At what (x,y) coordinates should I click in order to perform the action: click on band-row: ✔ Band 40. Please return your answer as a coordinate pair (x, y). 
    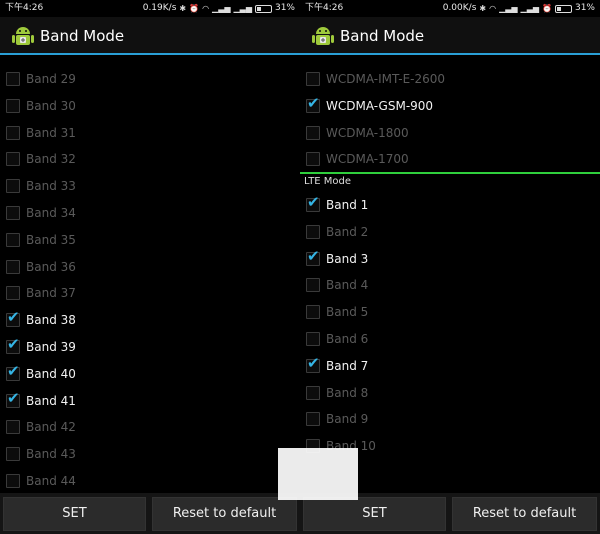
    Looking at the image, I should click on (150, 374).